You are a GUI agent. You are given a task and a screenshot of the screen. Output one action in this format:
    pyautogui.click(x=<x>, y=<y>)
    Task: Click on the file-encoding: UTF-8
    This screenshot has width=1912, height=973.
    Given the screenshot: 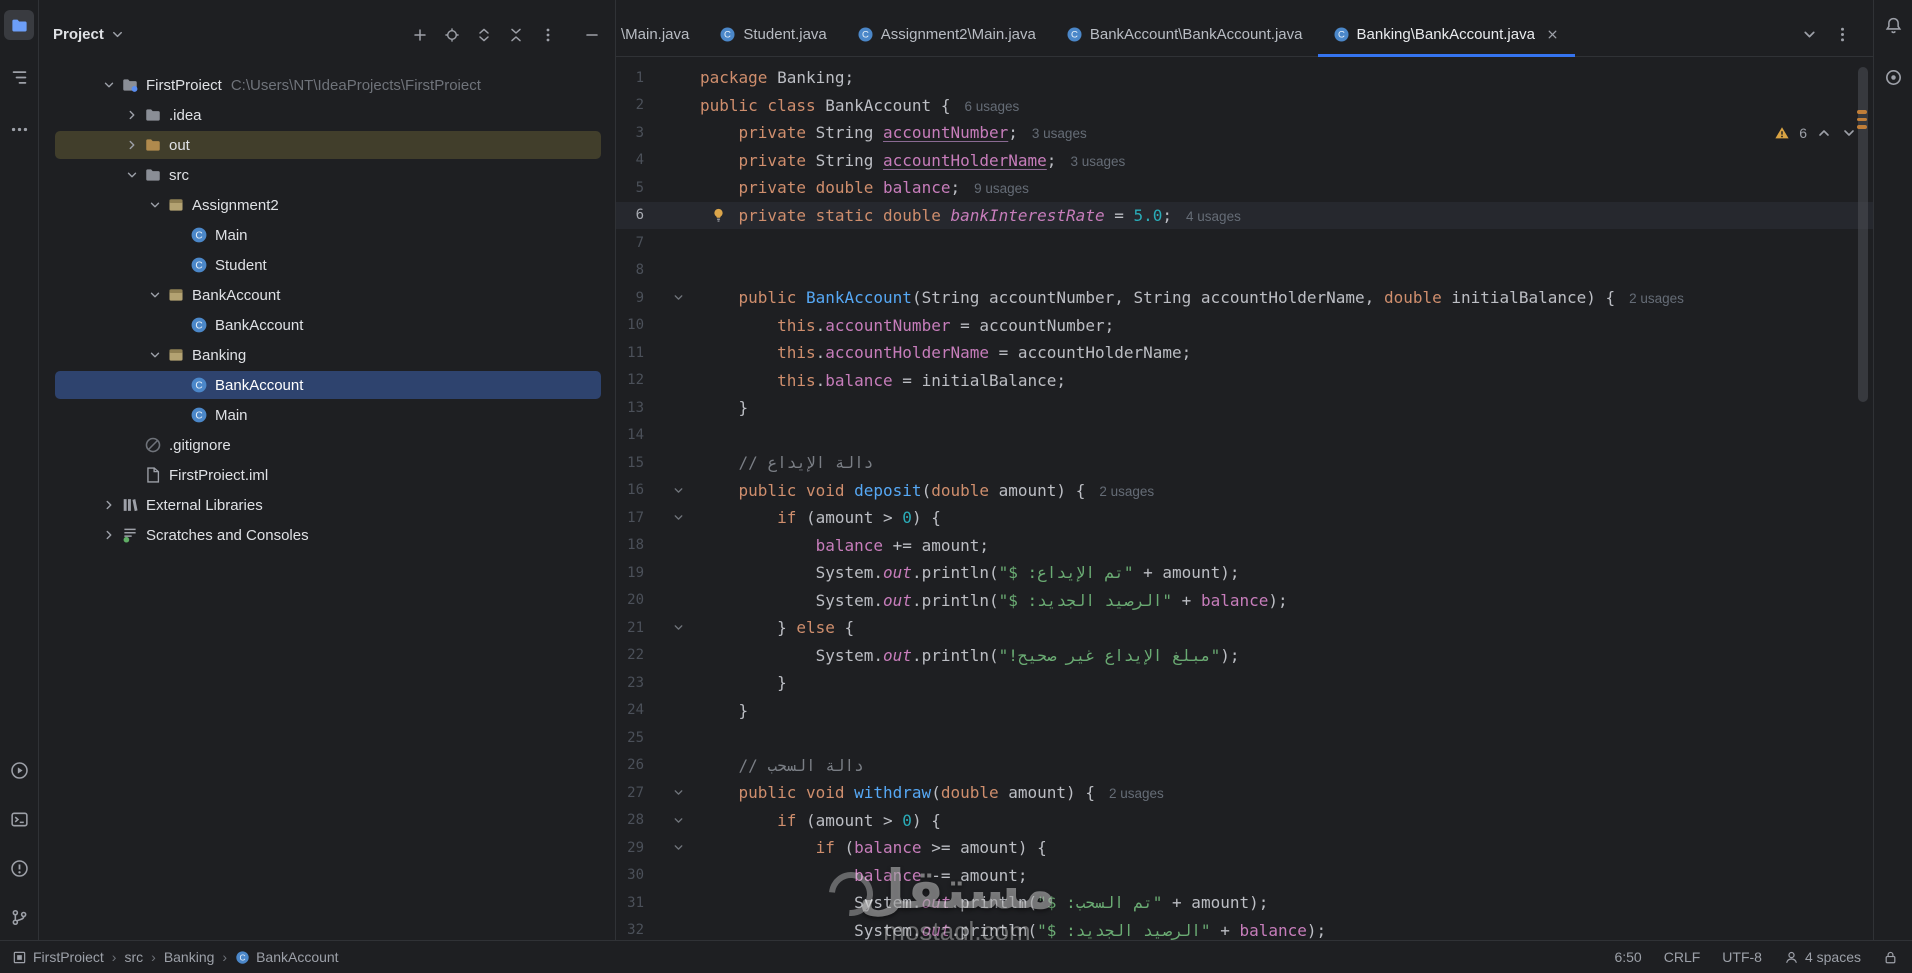 What is the action you would take?
    pyautogui.click(x=1742, y=957)
    